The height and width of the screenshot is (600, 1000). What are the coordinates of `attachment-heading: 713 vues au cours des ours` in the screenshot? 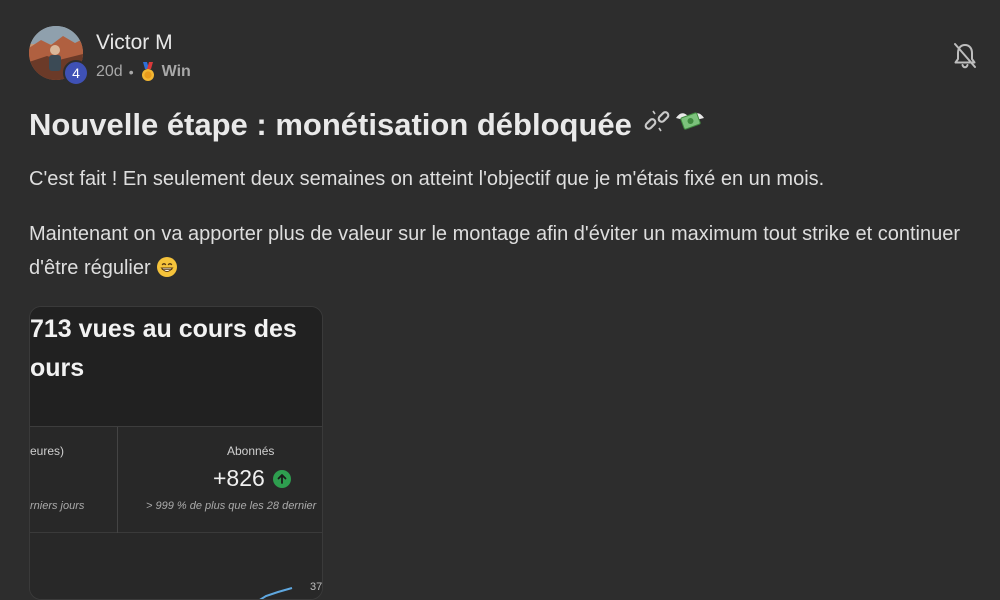 It's located at (176, 367).